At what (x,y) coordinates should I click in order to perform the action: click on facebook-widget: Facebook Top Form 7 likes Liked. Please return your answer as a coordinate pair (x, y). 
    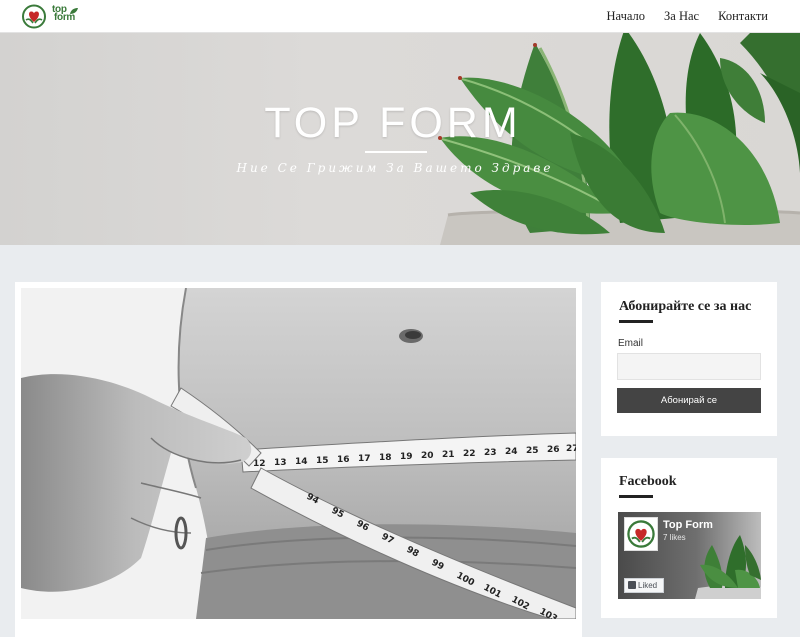
    Looking at the image, I should click on (689, 538).